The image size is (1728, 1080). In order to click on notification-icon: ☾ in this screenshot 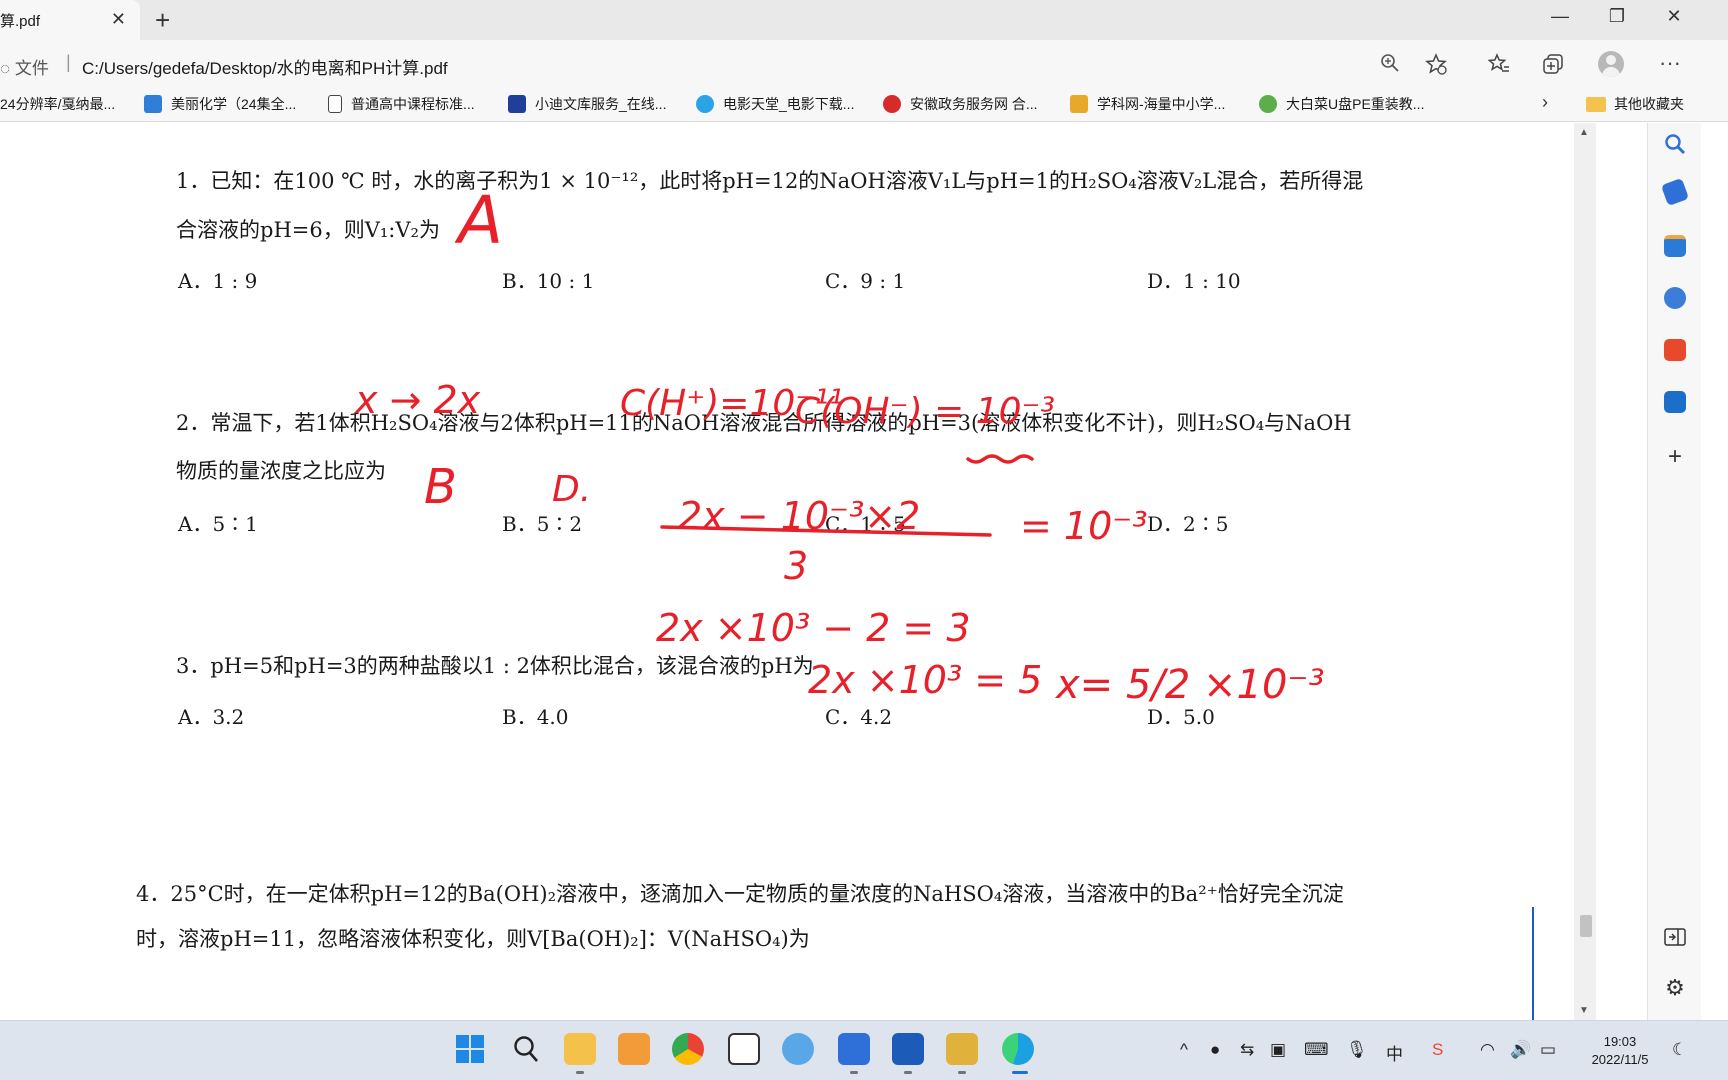, I will do `click(1679, 1050)`.